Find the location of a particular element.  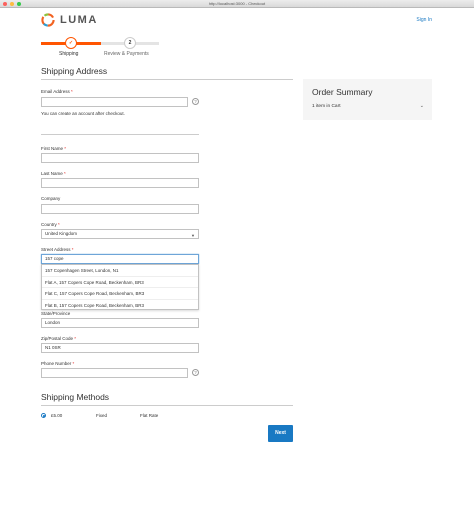

address-suggestion: 157 Copenhagen Street, London, N1 is located at coordinates (120, 271).